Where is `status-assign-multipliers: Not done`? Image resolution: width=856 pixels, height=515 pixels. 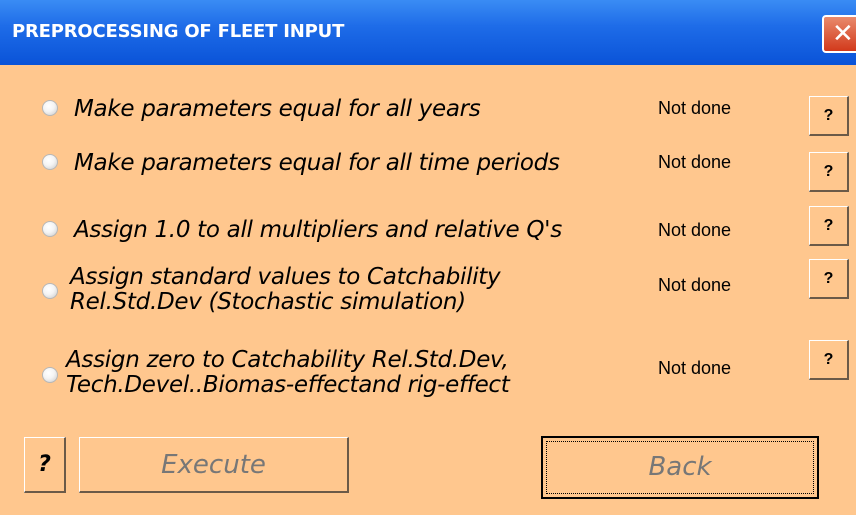 status-assign-multipliers: Not done is located at coordinates (695, 230).